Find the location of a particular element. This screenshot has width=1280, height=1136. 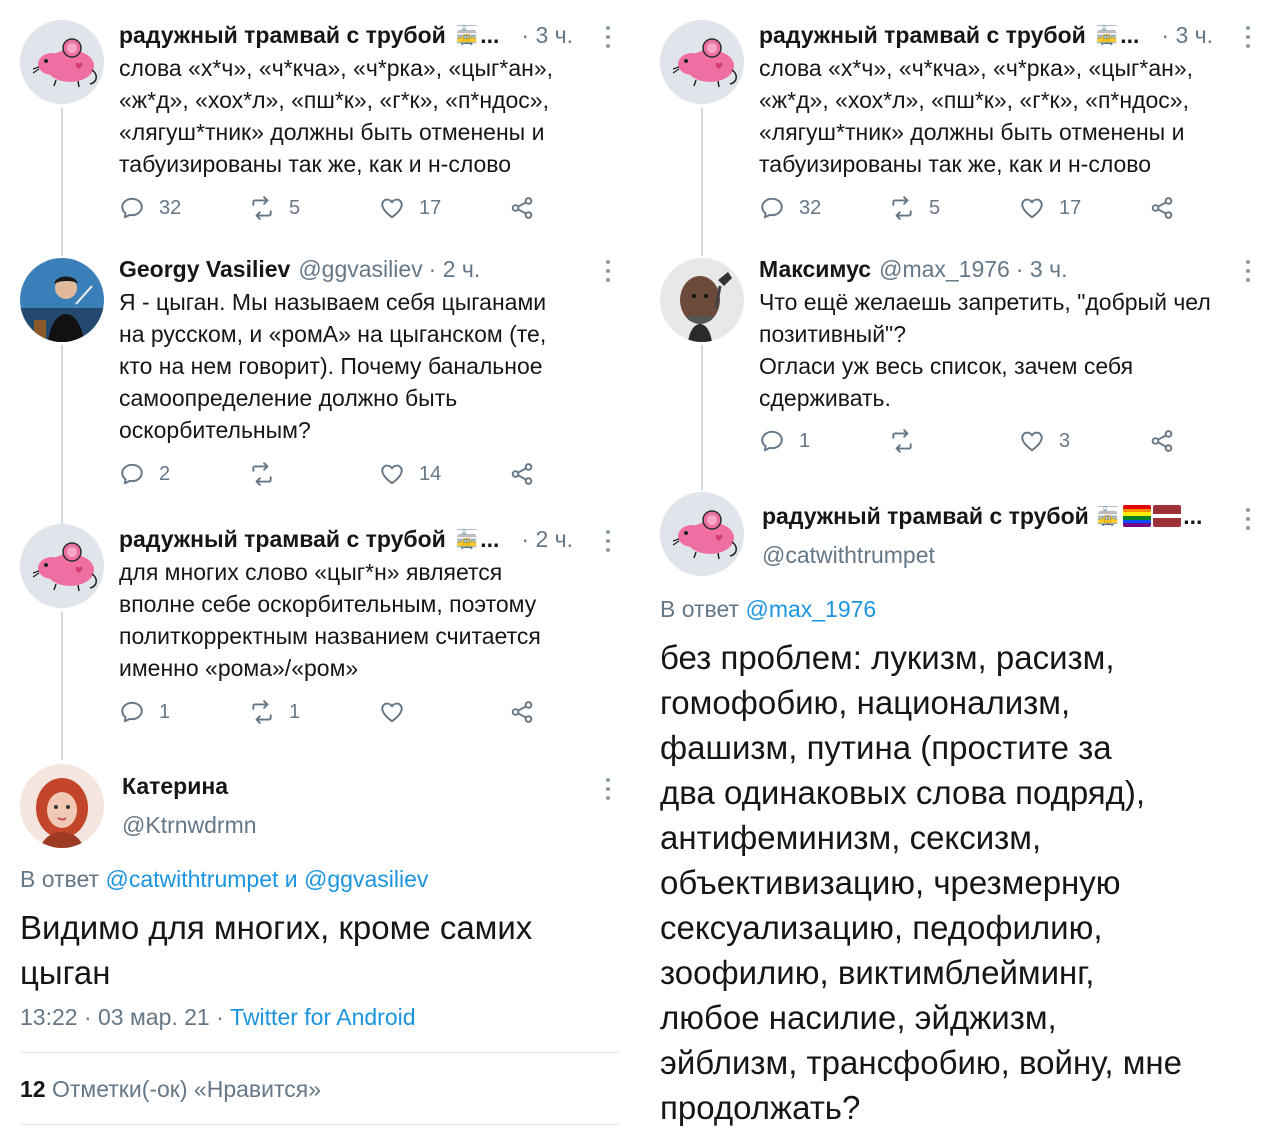

text-line: сексуализацию, педофилию, is located at coordinates (881, 927).